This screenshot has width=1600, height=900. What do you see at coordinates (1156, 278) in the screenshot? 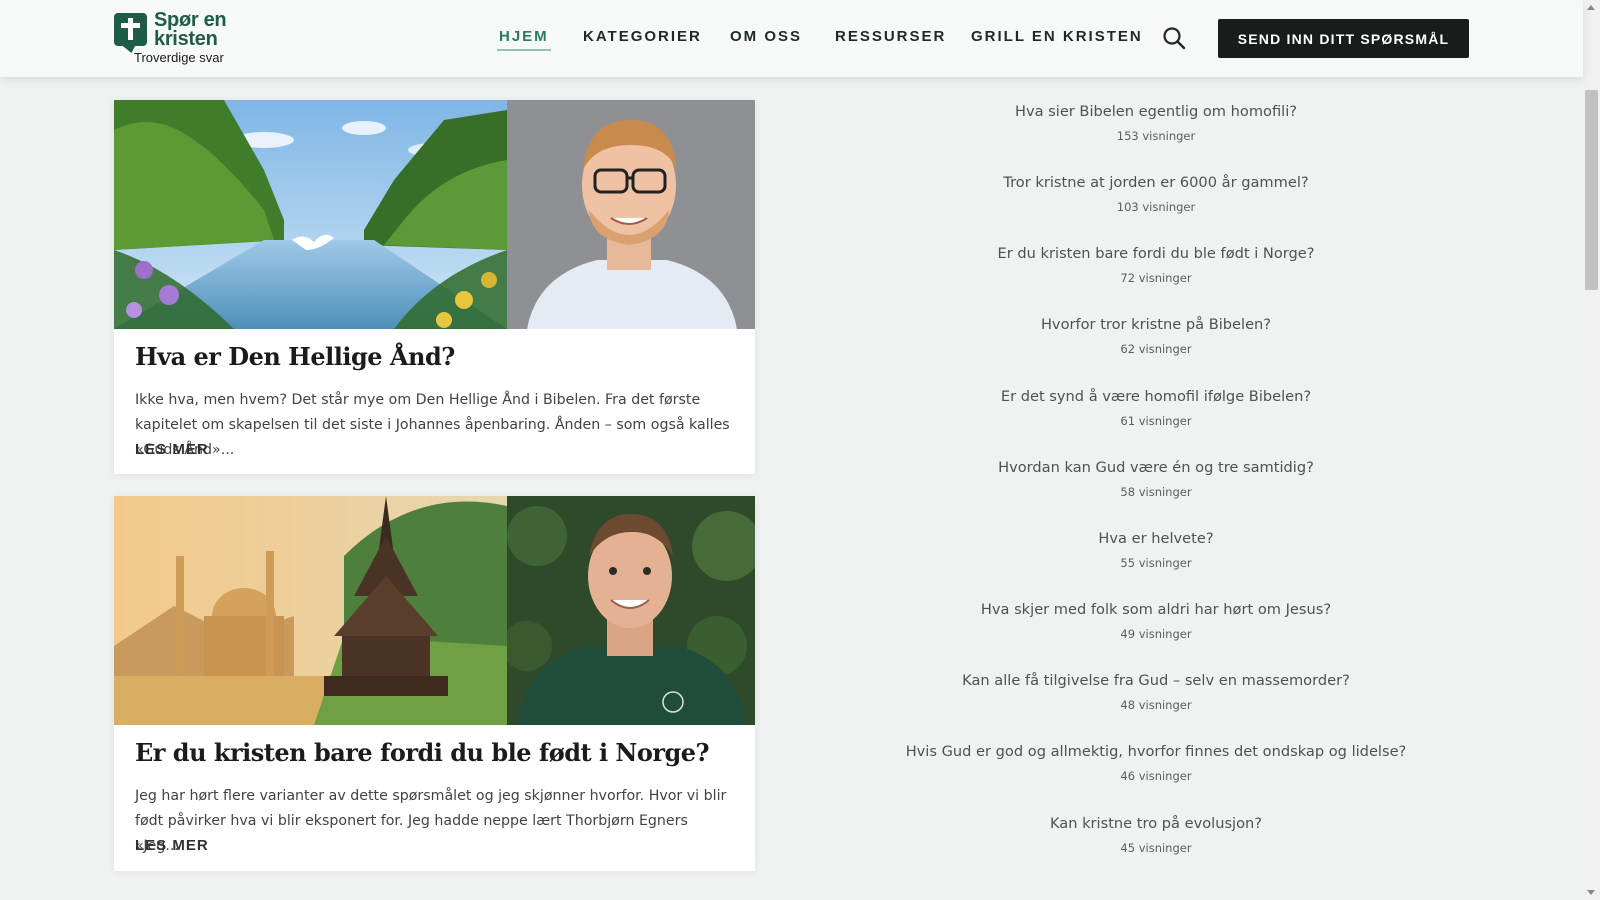
I see `view-count: 72 visninger` at bounding box center [1156, 278].